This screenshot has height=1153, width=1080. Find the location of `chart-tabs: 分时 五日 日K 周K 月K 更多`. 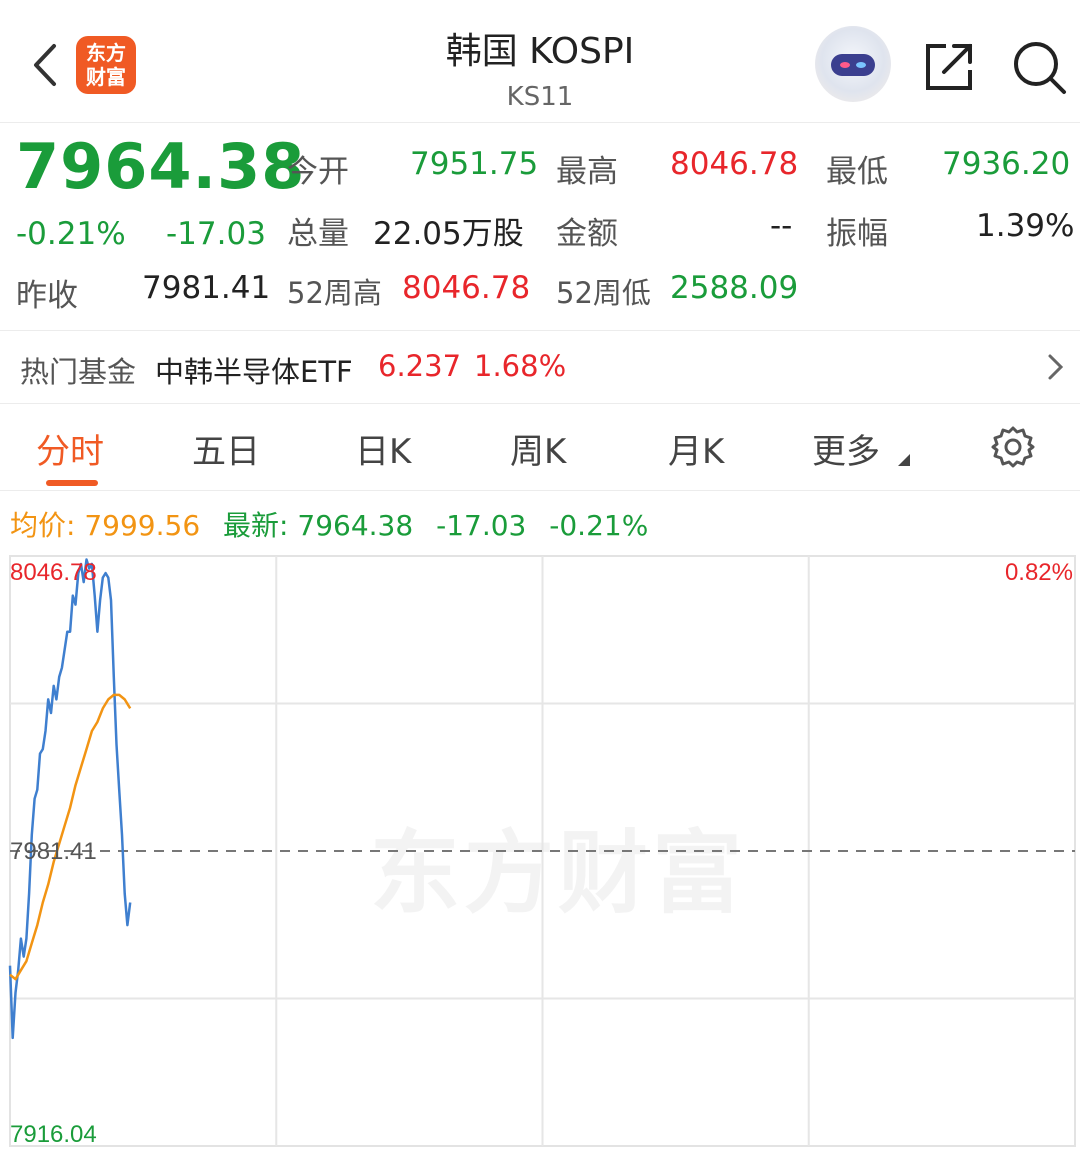

chart-tabs: 分时 五日 日K 周K 月K 更多 is located at coordinates (540, 447).